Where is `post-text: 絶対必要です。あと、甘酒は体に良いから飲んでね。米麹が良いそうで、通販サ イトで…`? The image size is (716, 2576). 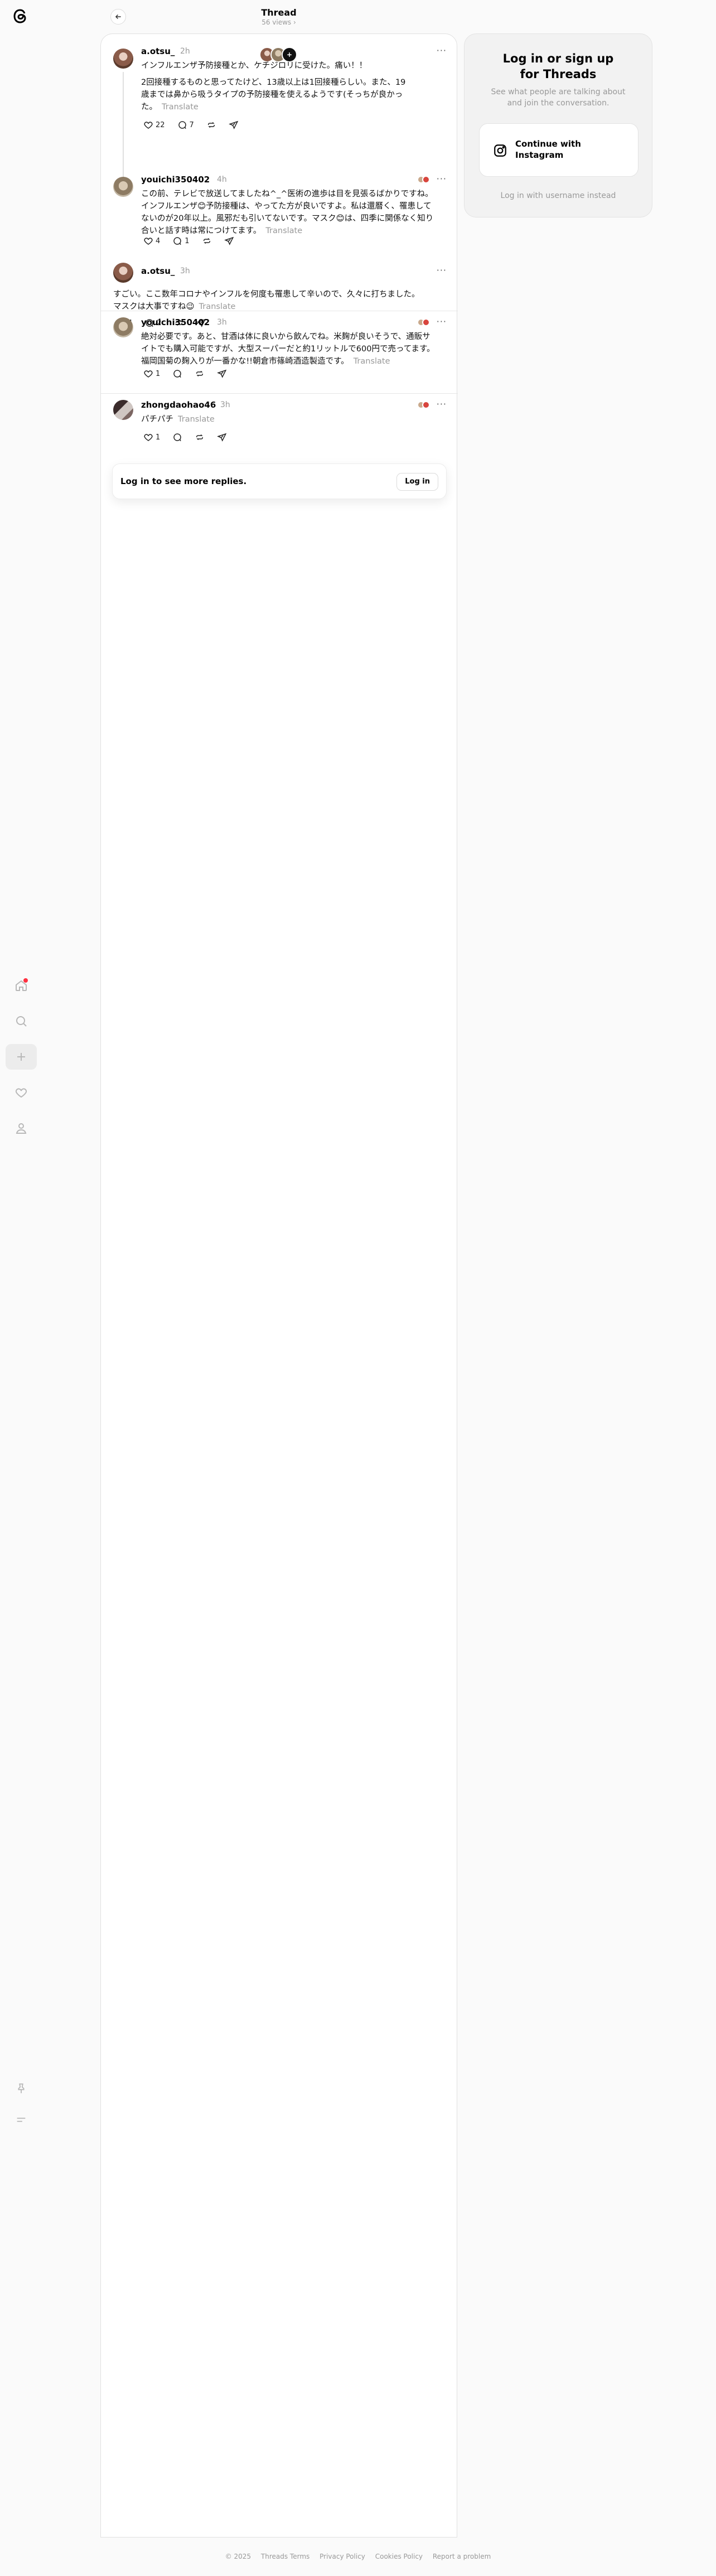 post-text: 絶対必要です。あと、甘酒は体に良いから飲んでね。米麹が良いそうで、通販サ イトで… is located at coordinates (288, 349).